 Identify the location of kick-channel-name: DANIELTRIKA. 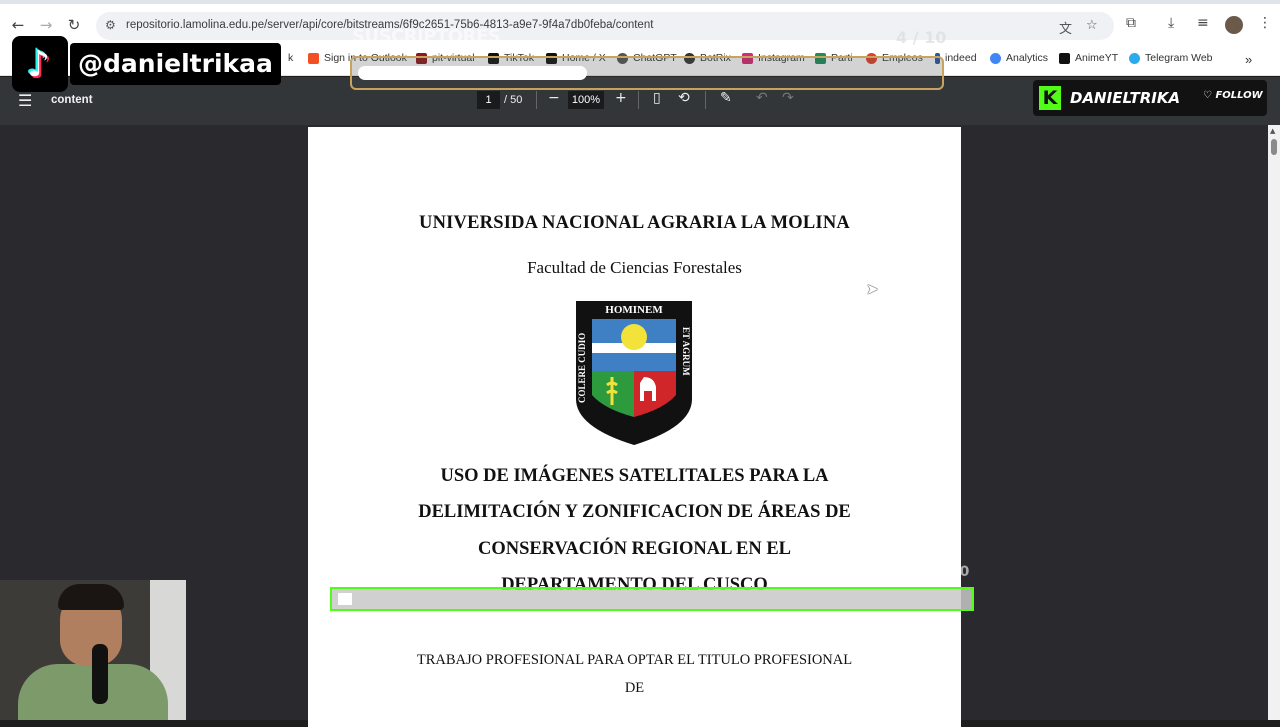
(1125, 98).